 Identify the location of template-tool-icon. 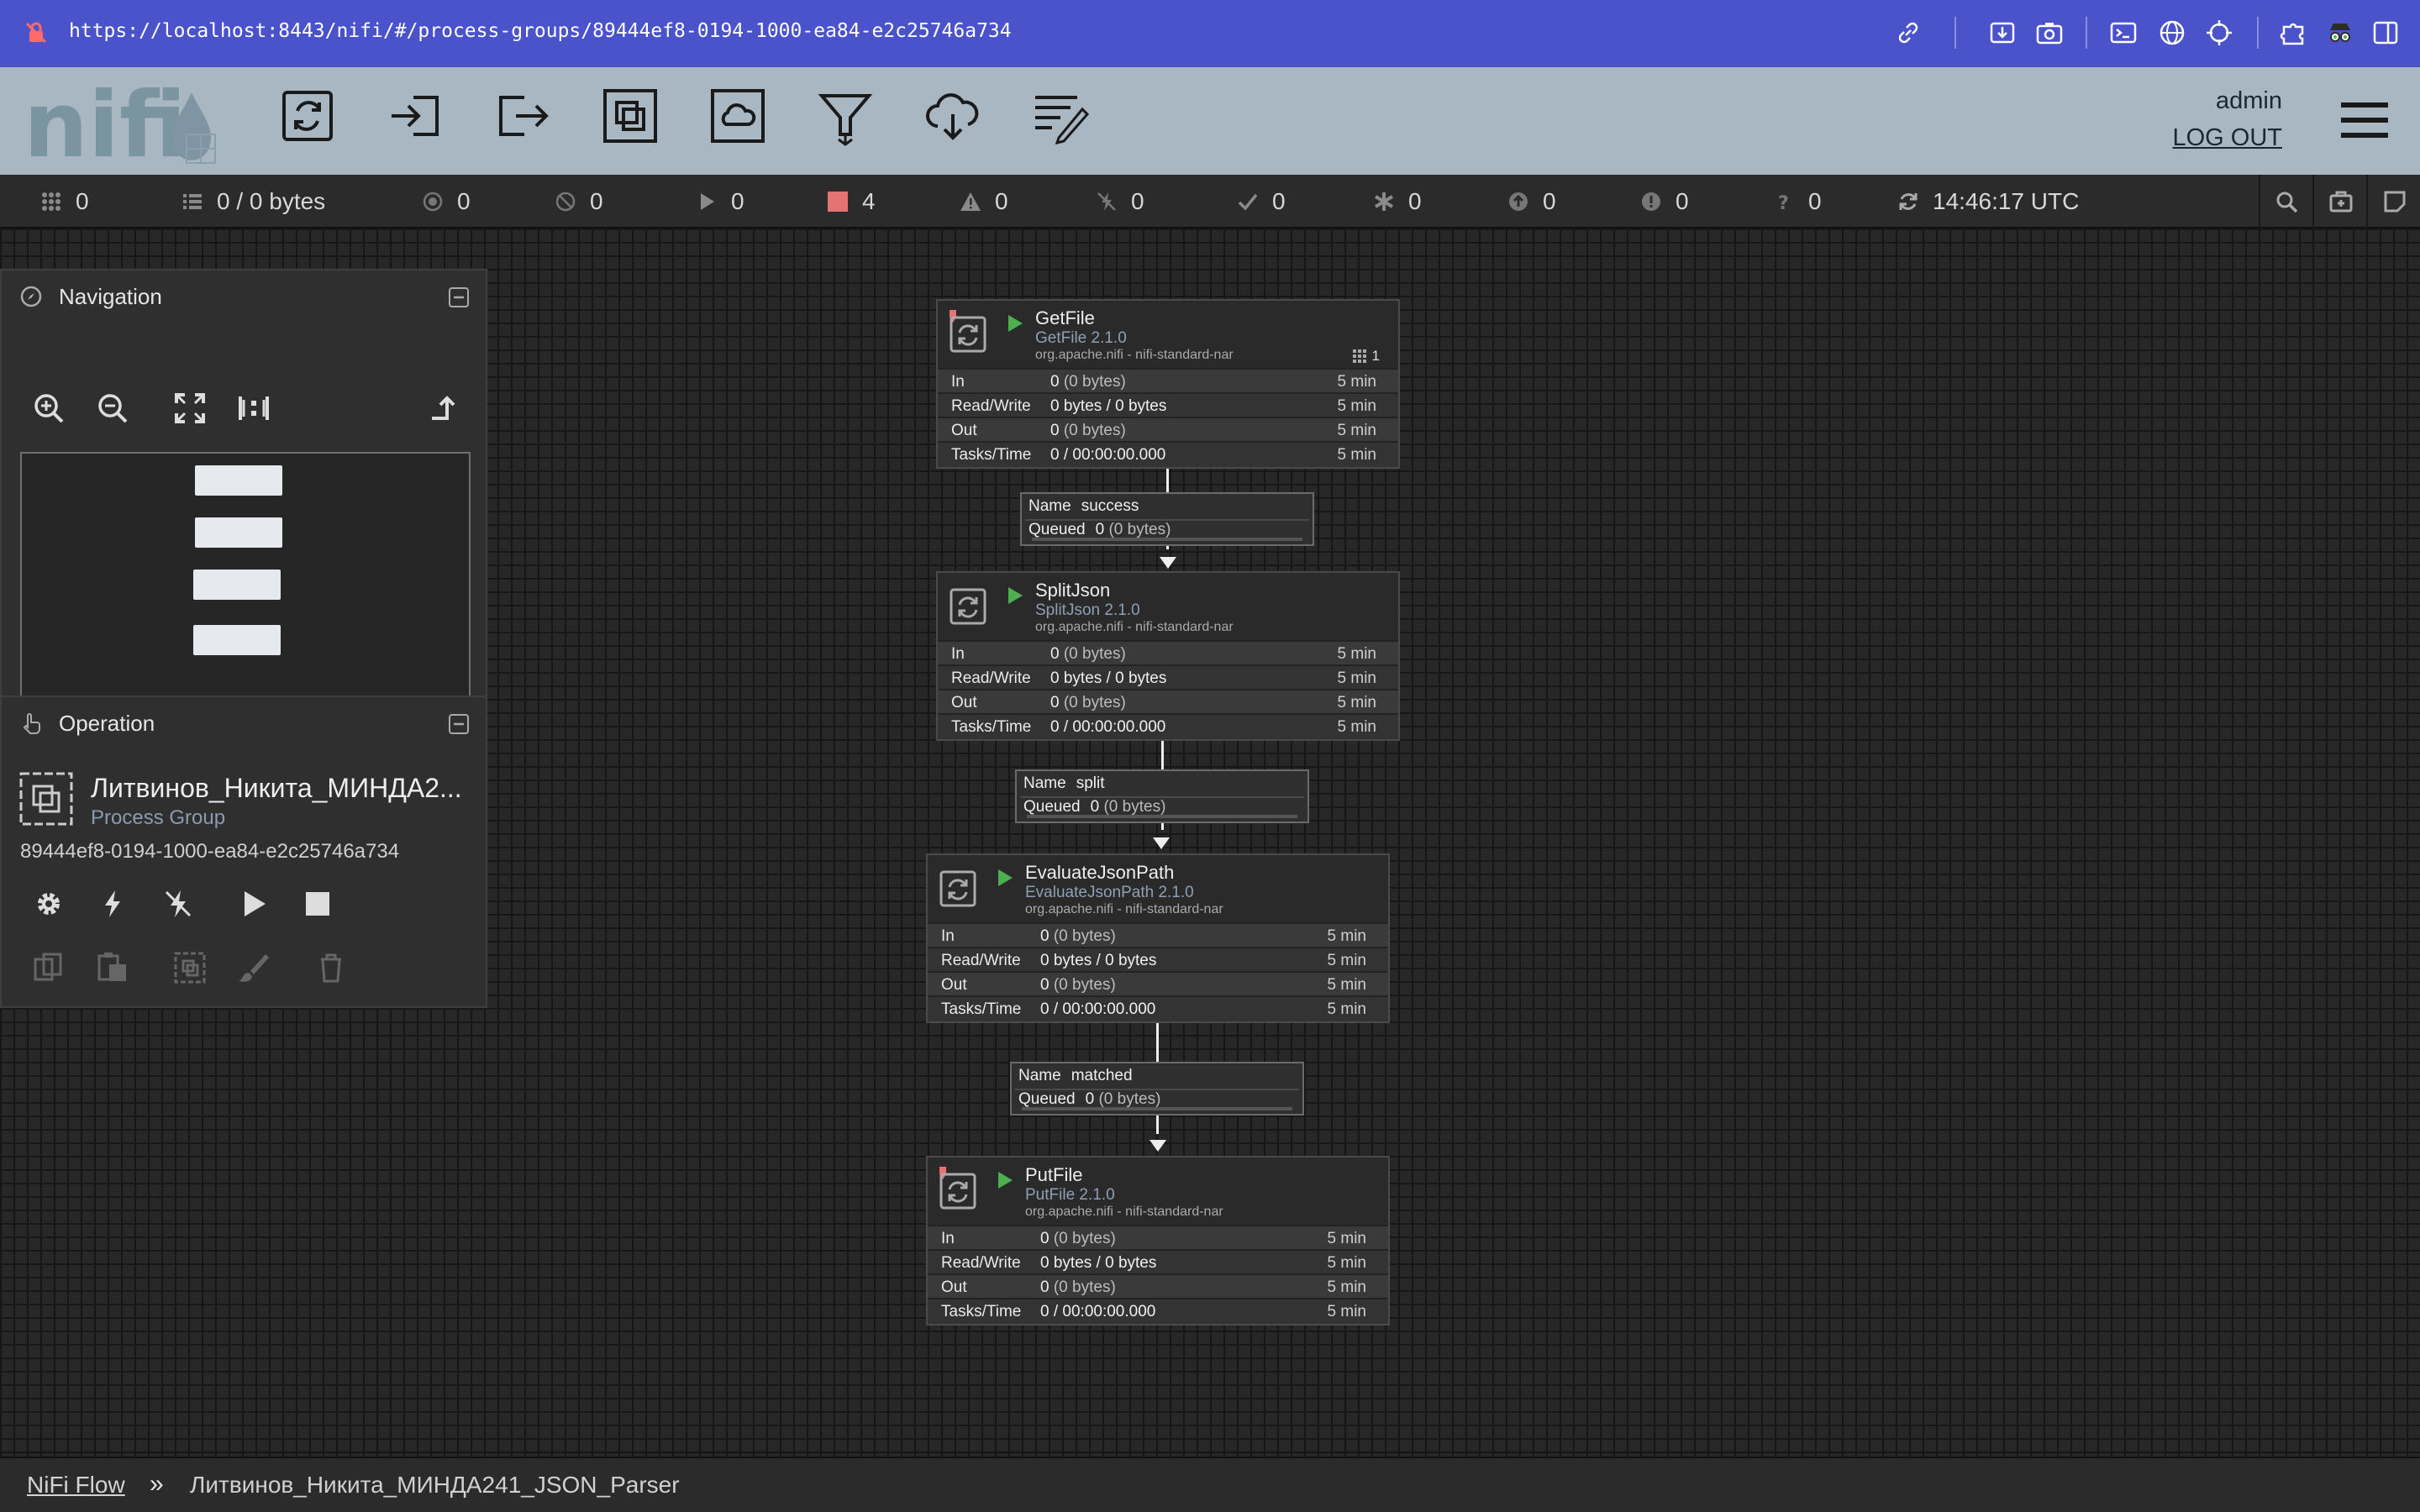
(953, 116).